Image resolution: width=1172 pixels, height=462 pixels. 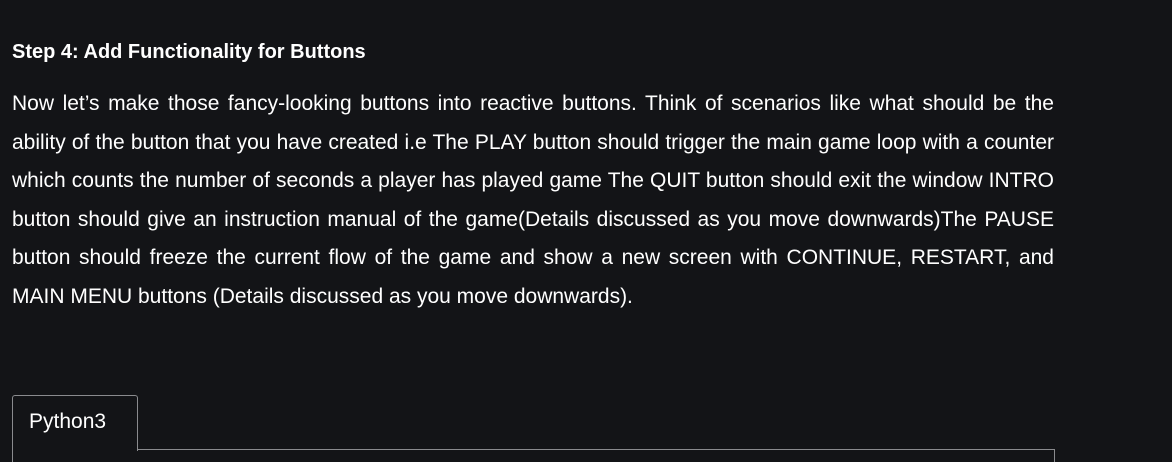 What do you see at coordinates (533, 428) in the screenshot?
I see `code-block: Python3` at bounding box center [533, 428].